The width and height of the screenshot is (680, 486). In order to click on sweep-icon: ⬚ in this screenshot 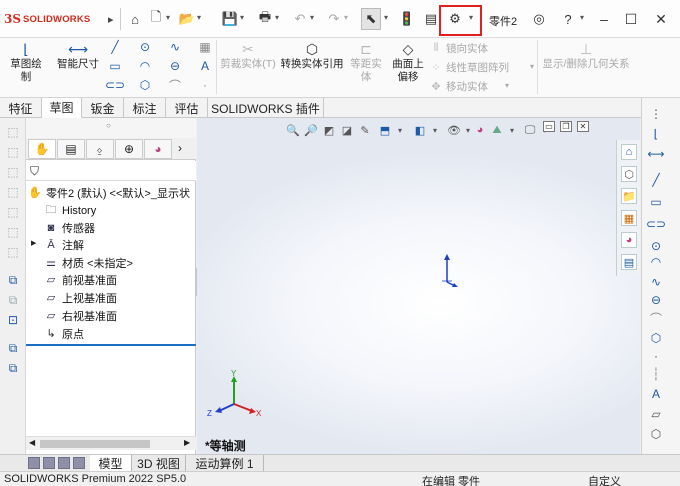, I will do `click(13, 172)`.